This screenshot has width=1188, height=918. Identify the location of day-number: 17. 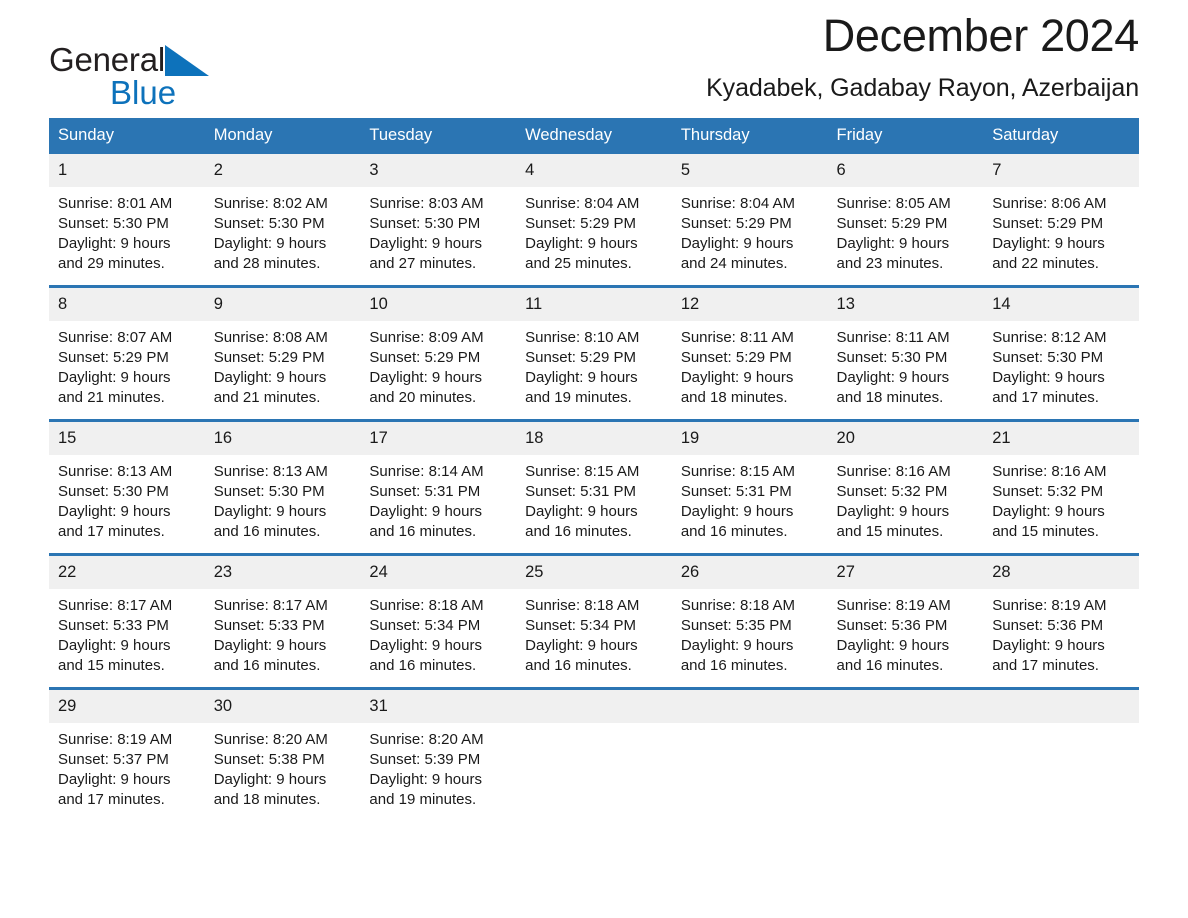
(438, 438).